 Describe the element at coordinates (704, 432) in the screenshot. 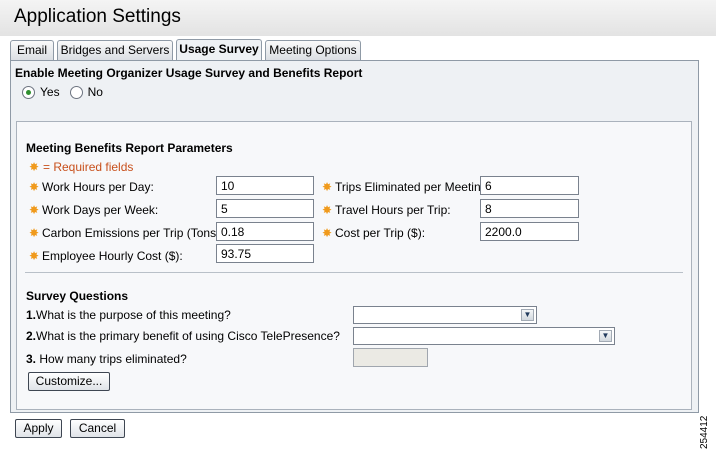

I see `figure-id: 254412` at that location.